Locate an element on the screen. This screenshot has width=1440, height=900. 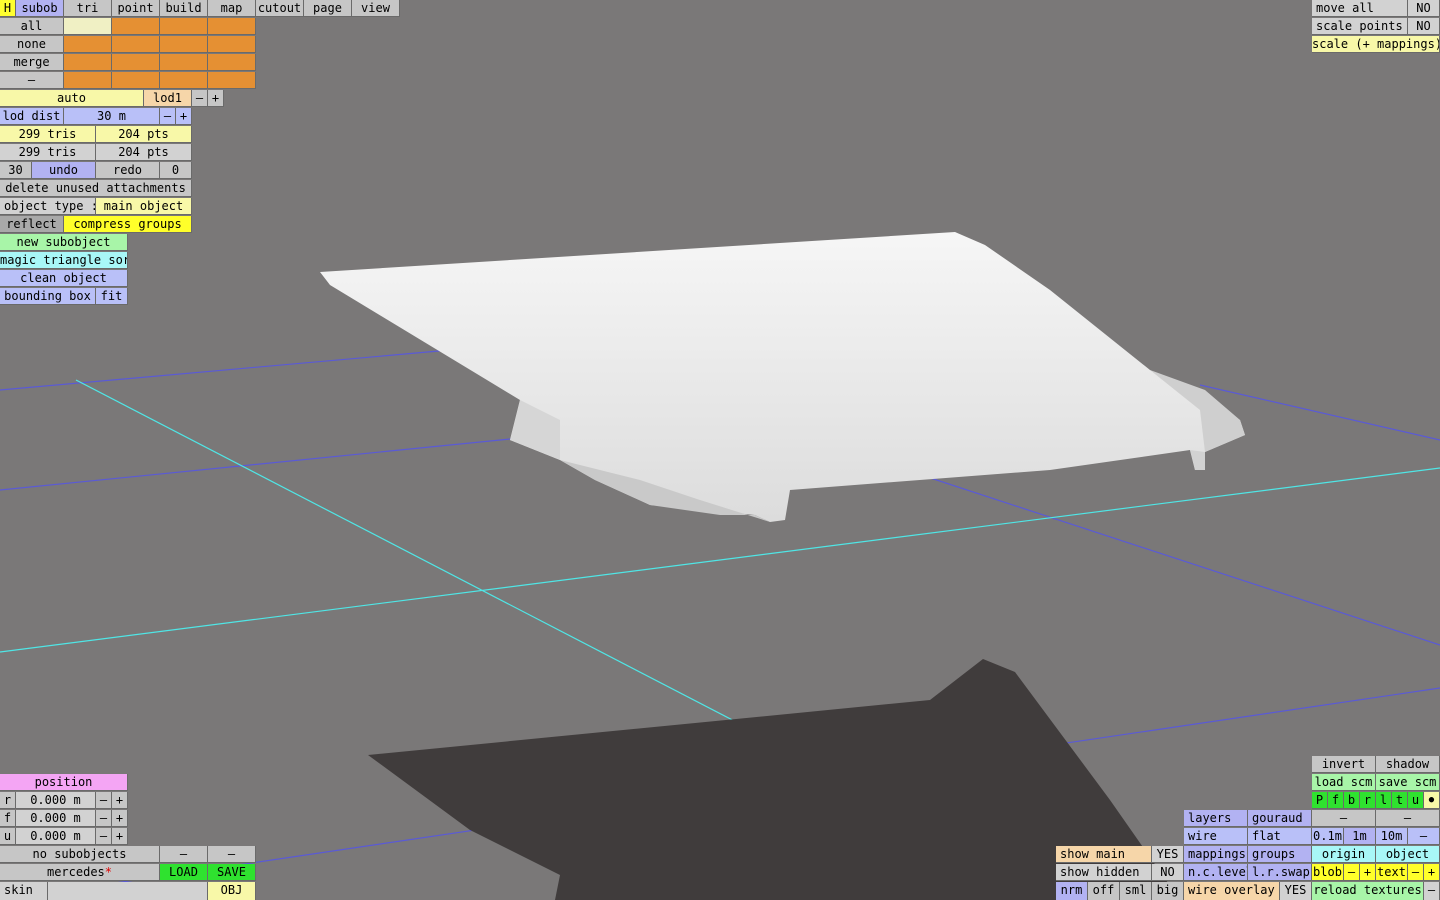
position-r-plus: + is located at coordinates (120, 800).